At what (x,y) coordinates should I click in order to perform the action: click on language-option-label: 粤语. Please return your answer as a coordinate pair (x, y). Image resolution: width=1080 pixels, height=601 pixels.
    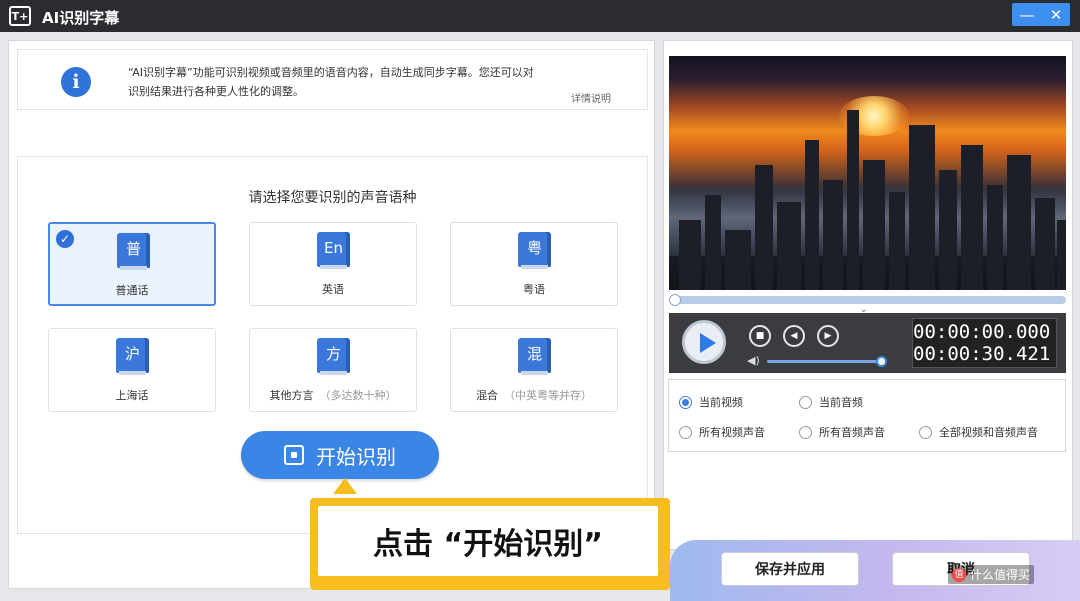
    Looking at the image, I should click on (534, 289).